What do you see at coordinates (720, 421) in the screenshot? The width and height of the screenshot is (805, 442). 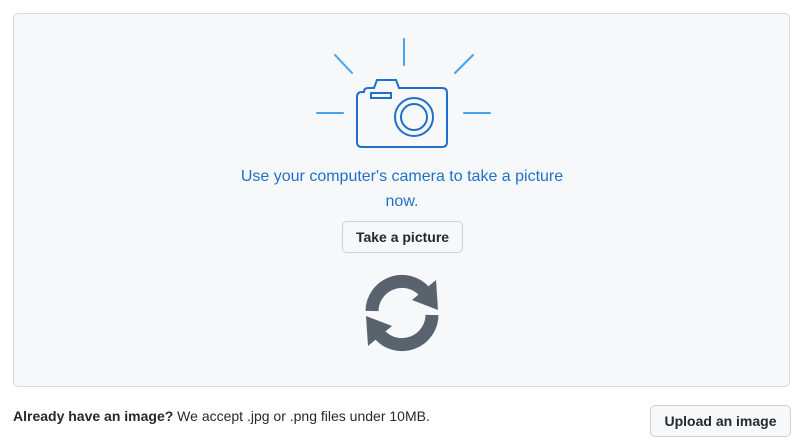 I see `upload-image-button: Upload an image` at bounding box center [720, 421].